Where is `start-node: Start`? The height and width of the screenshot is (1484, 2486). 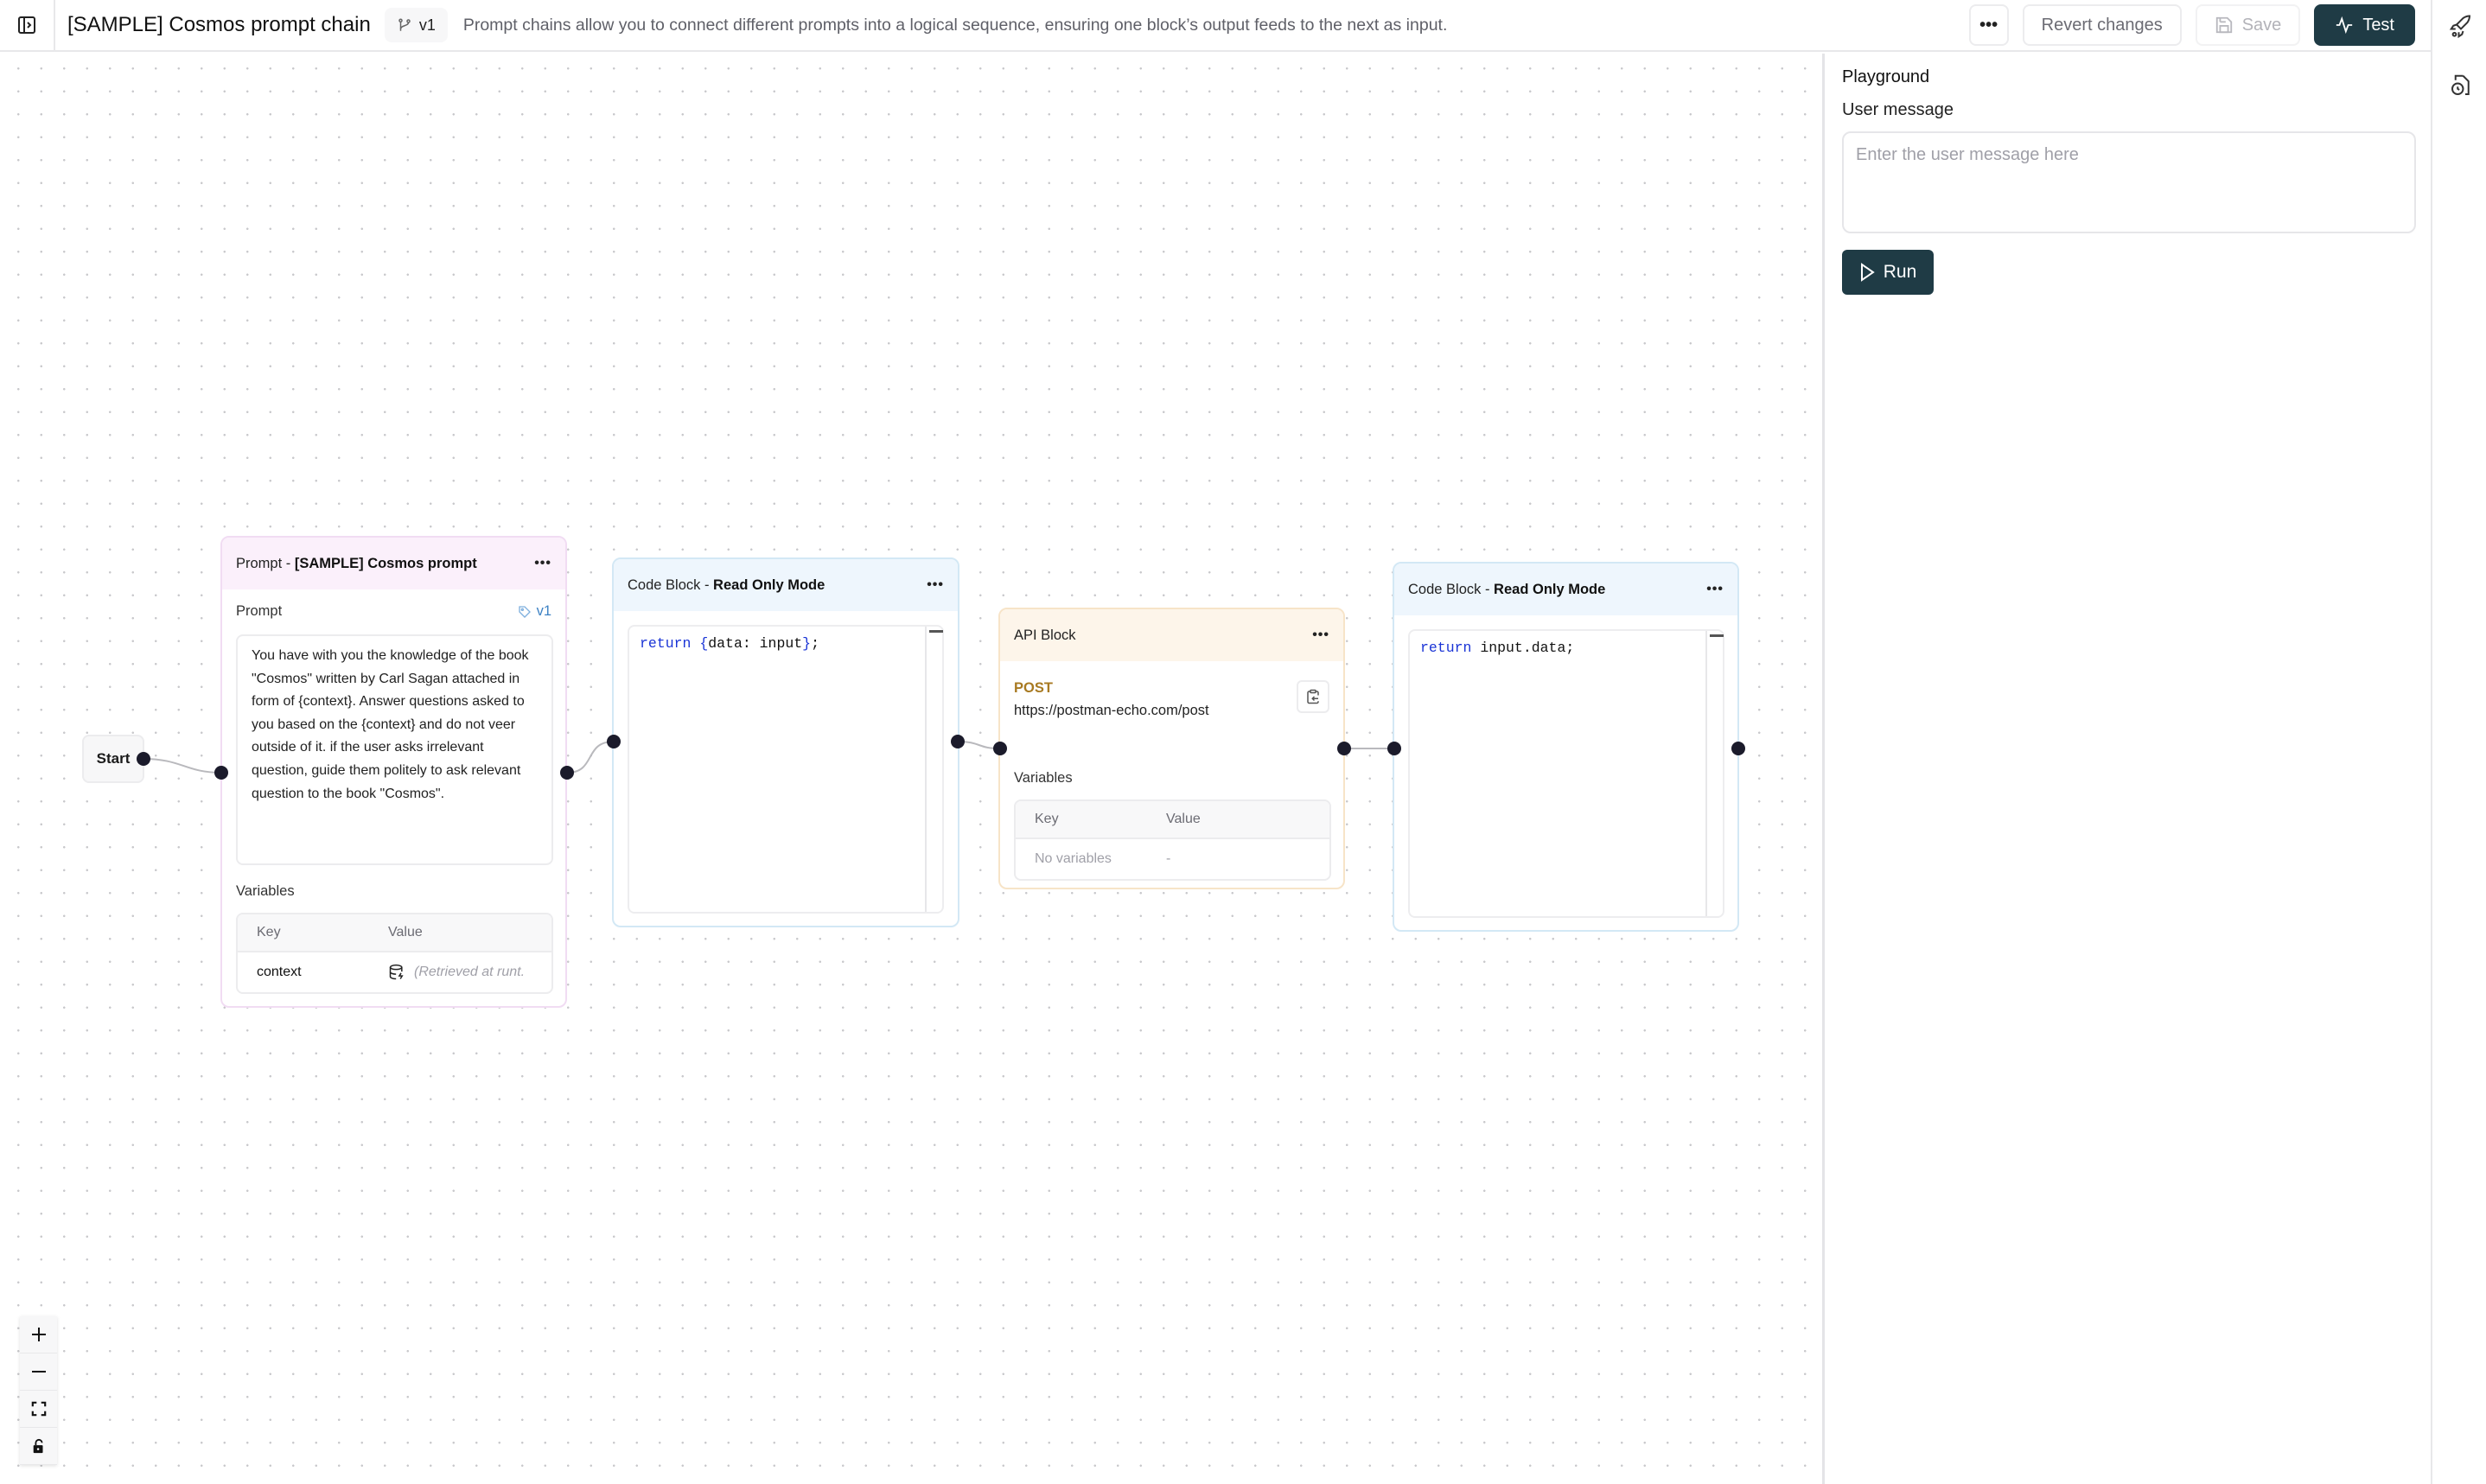 start-node: Start is located at coordinates (113, 759).